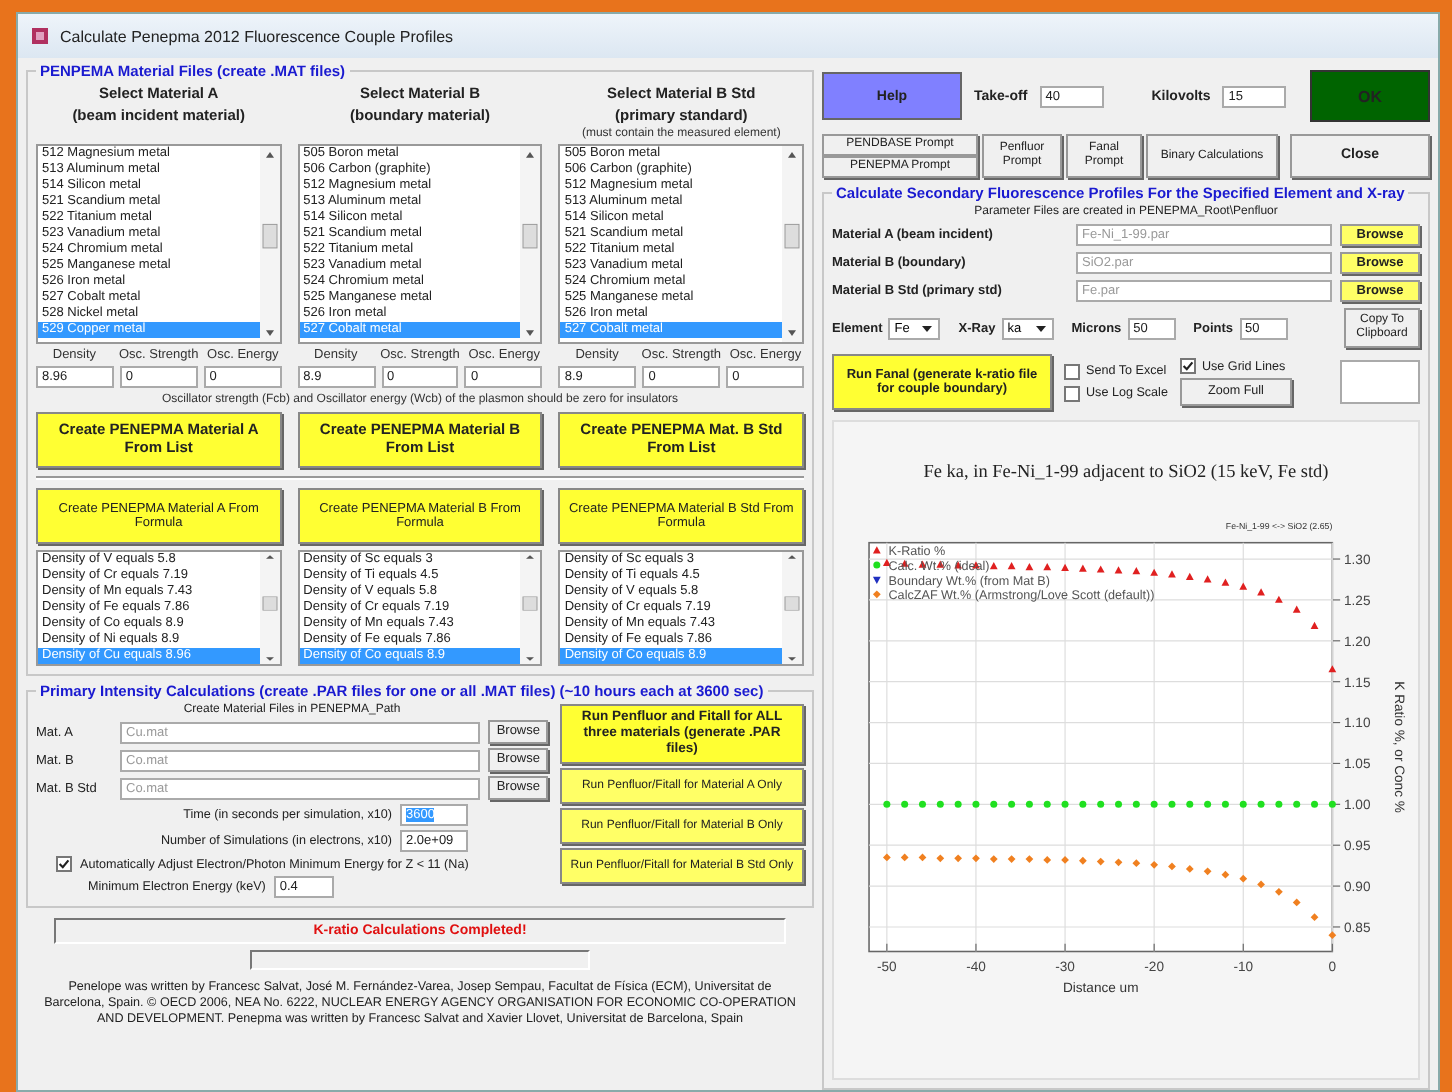 The width and height of the screenshot is (1452, 1092). What do you see at coordinates (1380, 382) in the screenshot?
I see `output-box` at bounding box center [1380, 382].